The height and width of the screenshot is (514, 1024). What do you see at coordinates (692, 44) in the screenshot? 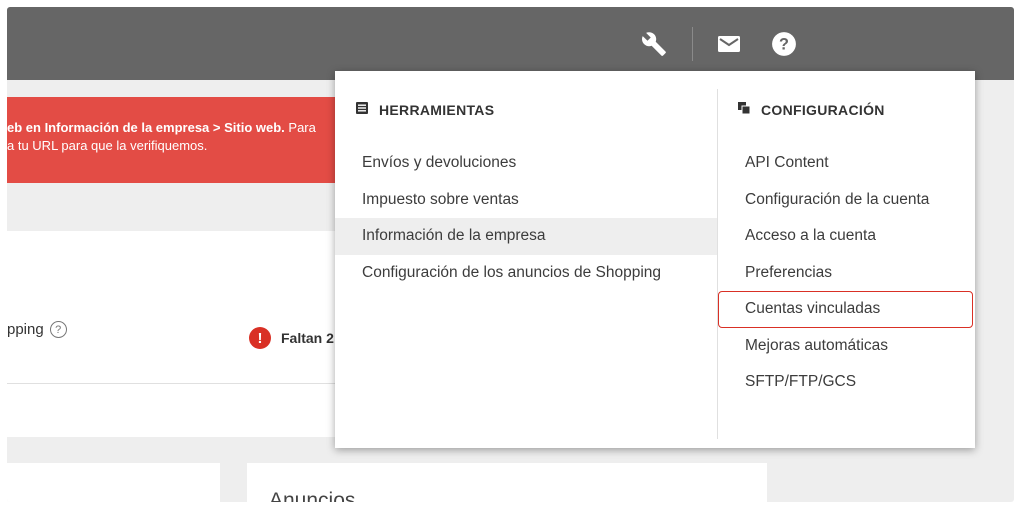
I see `toolbar-divider` at bounding box center [692, 44].